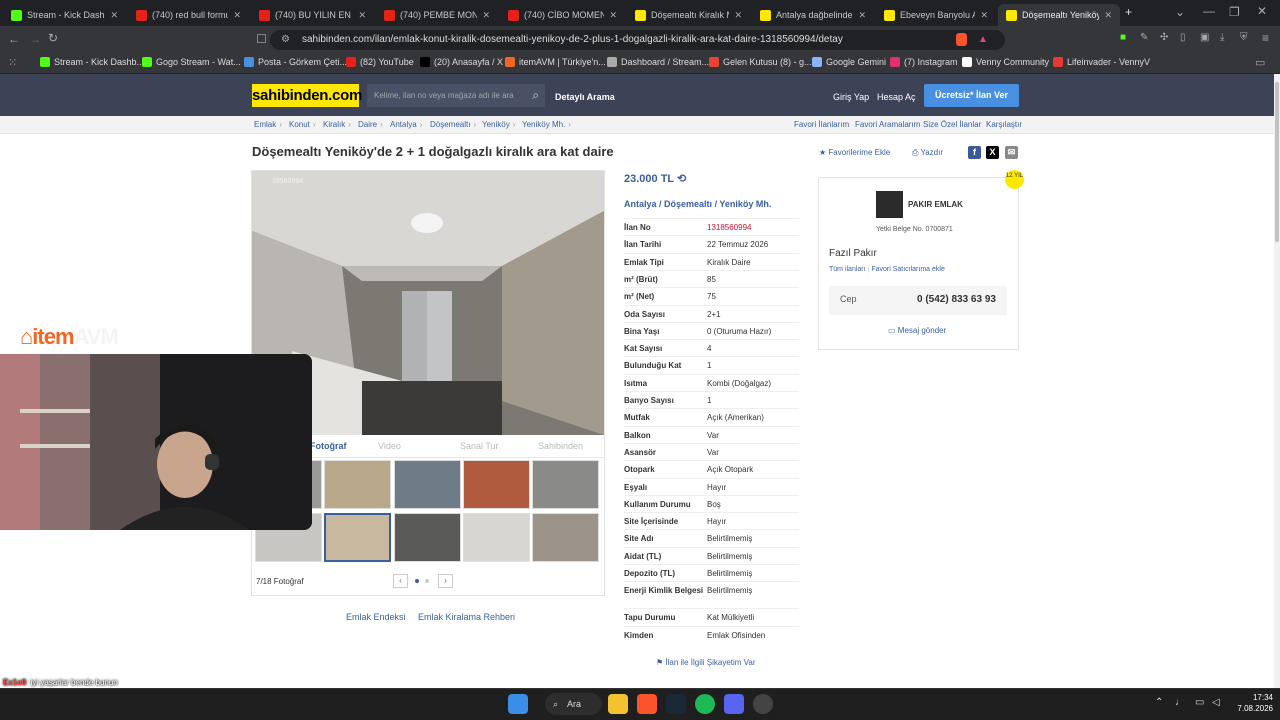  I want to click on browser-tab: (740) PEMBE MONSTER | ✕, so click(437, 15).